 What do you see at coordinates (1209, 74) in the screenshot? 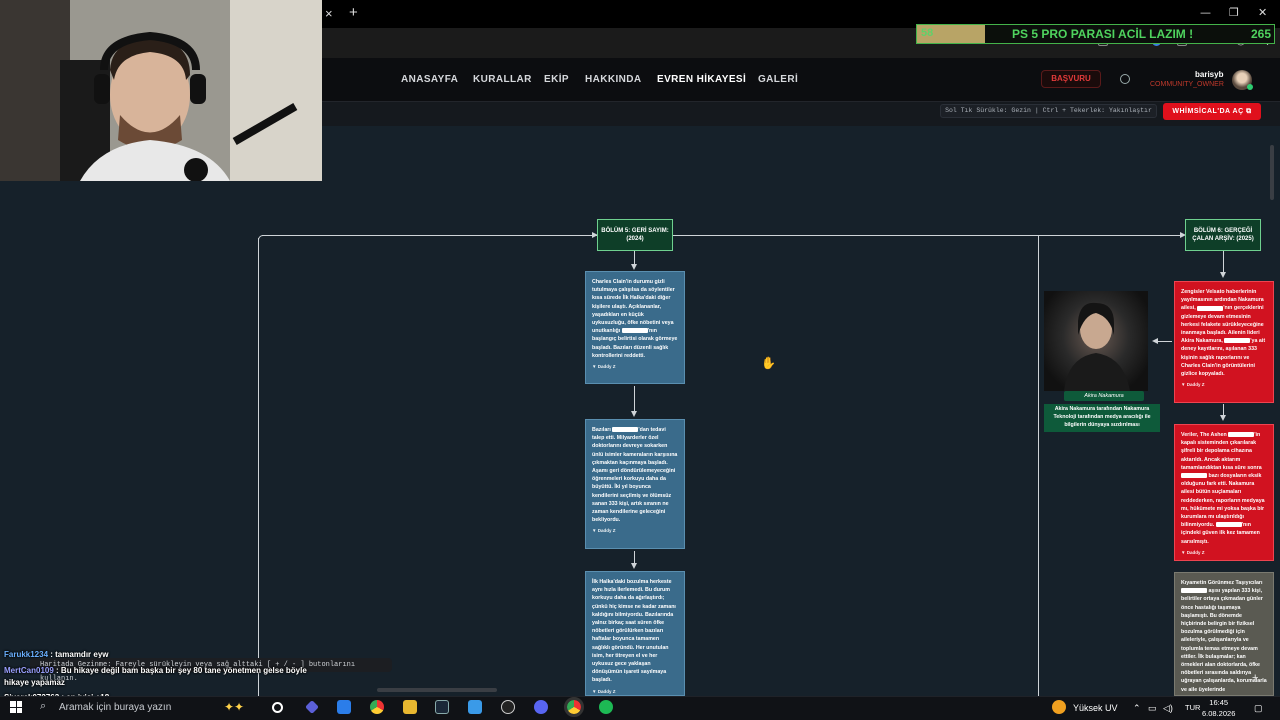
I see `username: barisyb` at bounding box center [1209, 74].